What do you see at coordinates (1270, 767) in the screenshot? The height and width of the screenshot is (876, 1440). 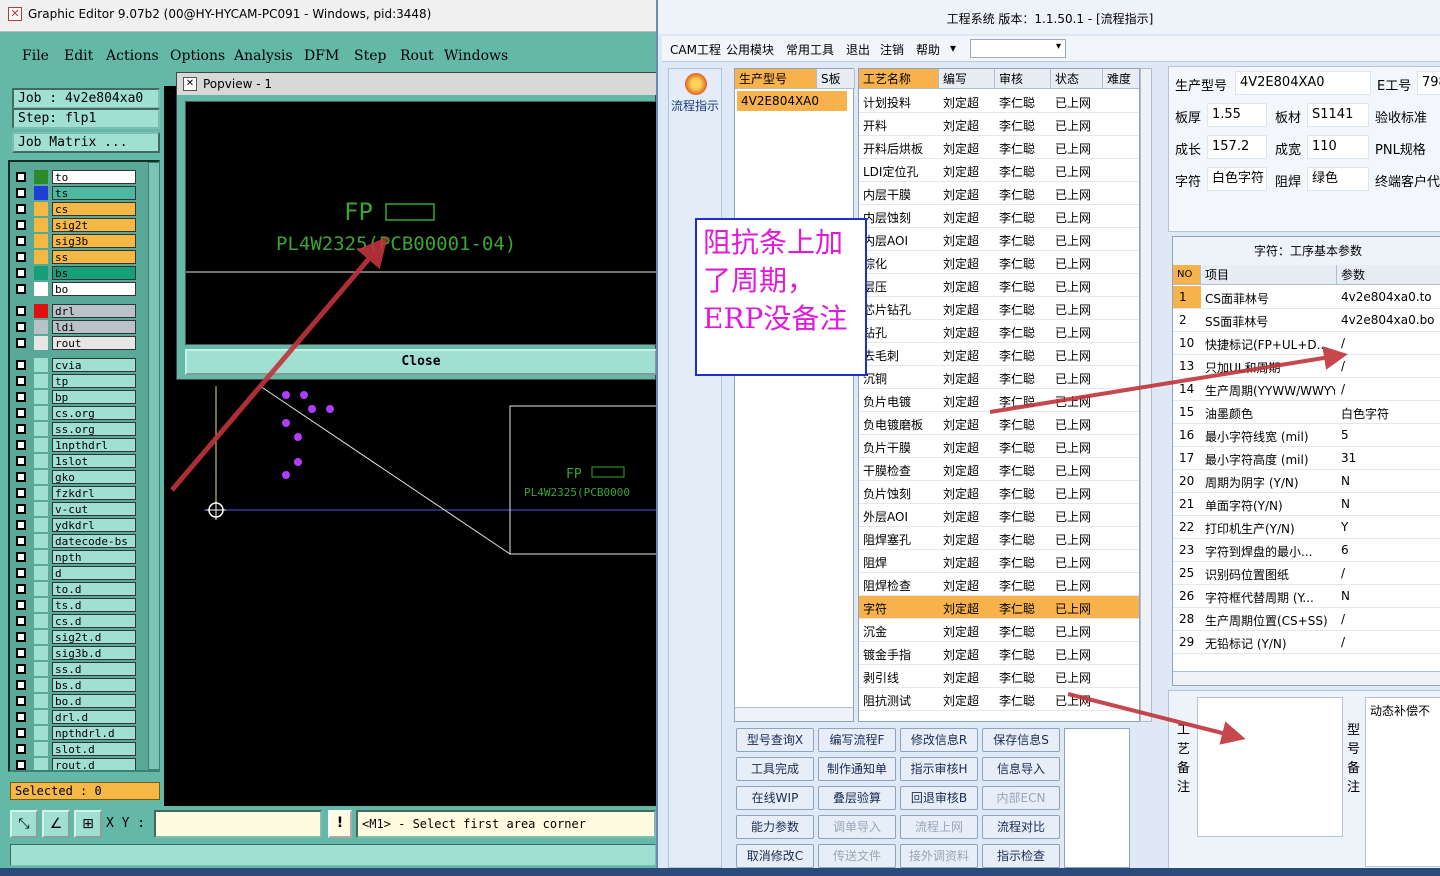 I see `process-remark-box` at bounding box center [1270, 767].